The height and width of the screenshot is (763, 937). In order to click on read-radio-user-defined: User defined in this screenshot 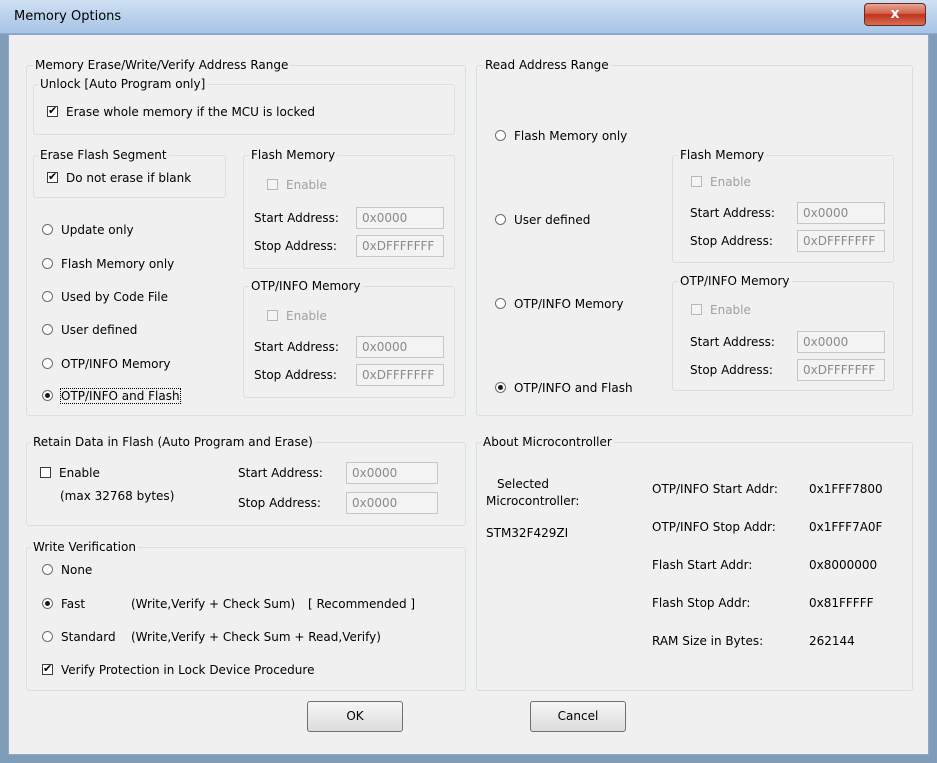, I will do `click(542, 220)`.